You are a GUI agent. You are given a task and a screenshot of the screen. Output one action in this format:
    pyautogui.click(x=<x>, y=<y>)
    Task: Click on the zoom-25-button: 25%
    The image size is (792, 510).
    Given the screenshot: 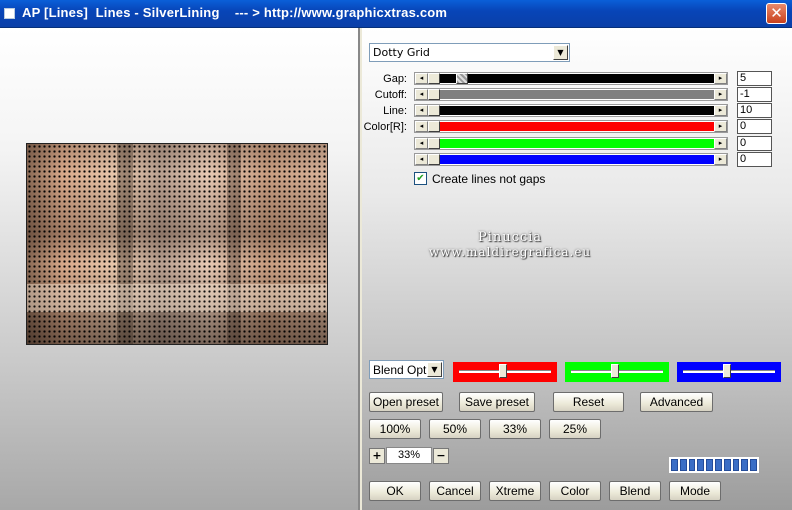 What is the action you would take?
    pyautogui.click(x=575, y=429)
    